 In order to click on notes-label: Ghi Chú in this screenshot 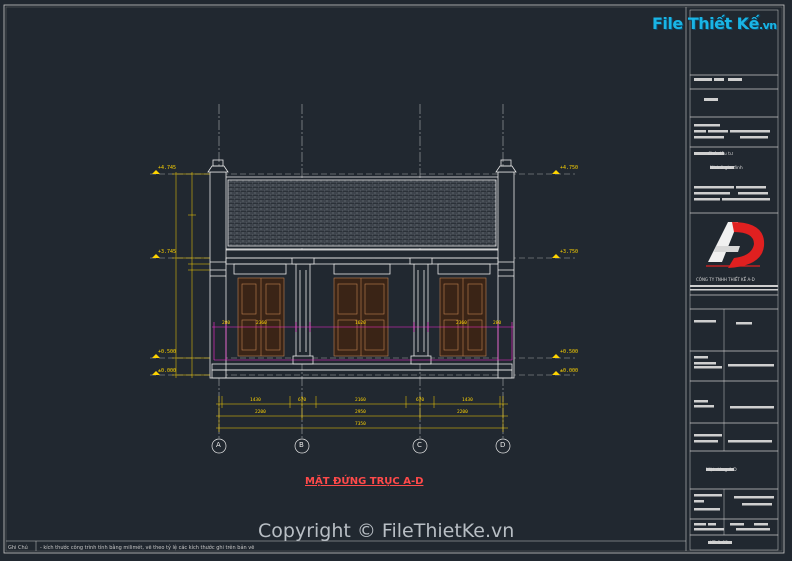, I will do `click(18, 548)`.